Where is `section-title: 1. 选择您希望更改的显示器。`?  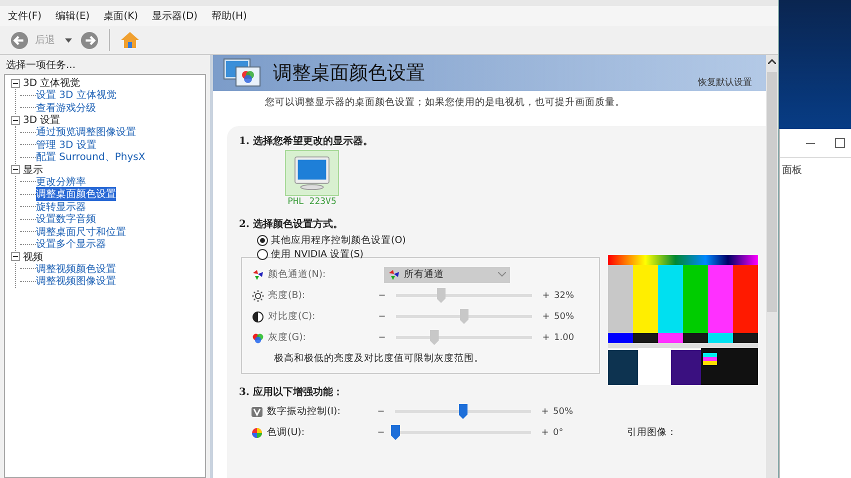 section-title: 1. 选择您希望更改的显示器。 is located at coordinates (306, 141).